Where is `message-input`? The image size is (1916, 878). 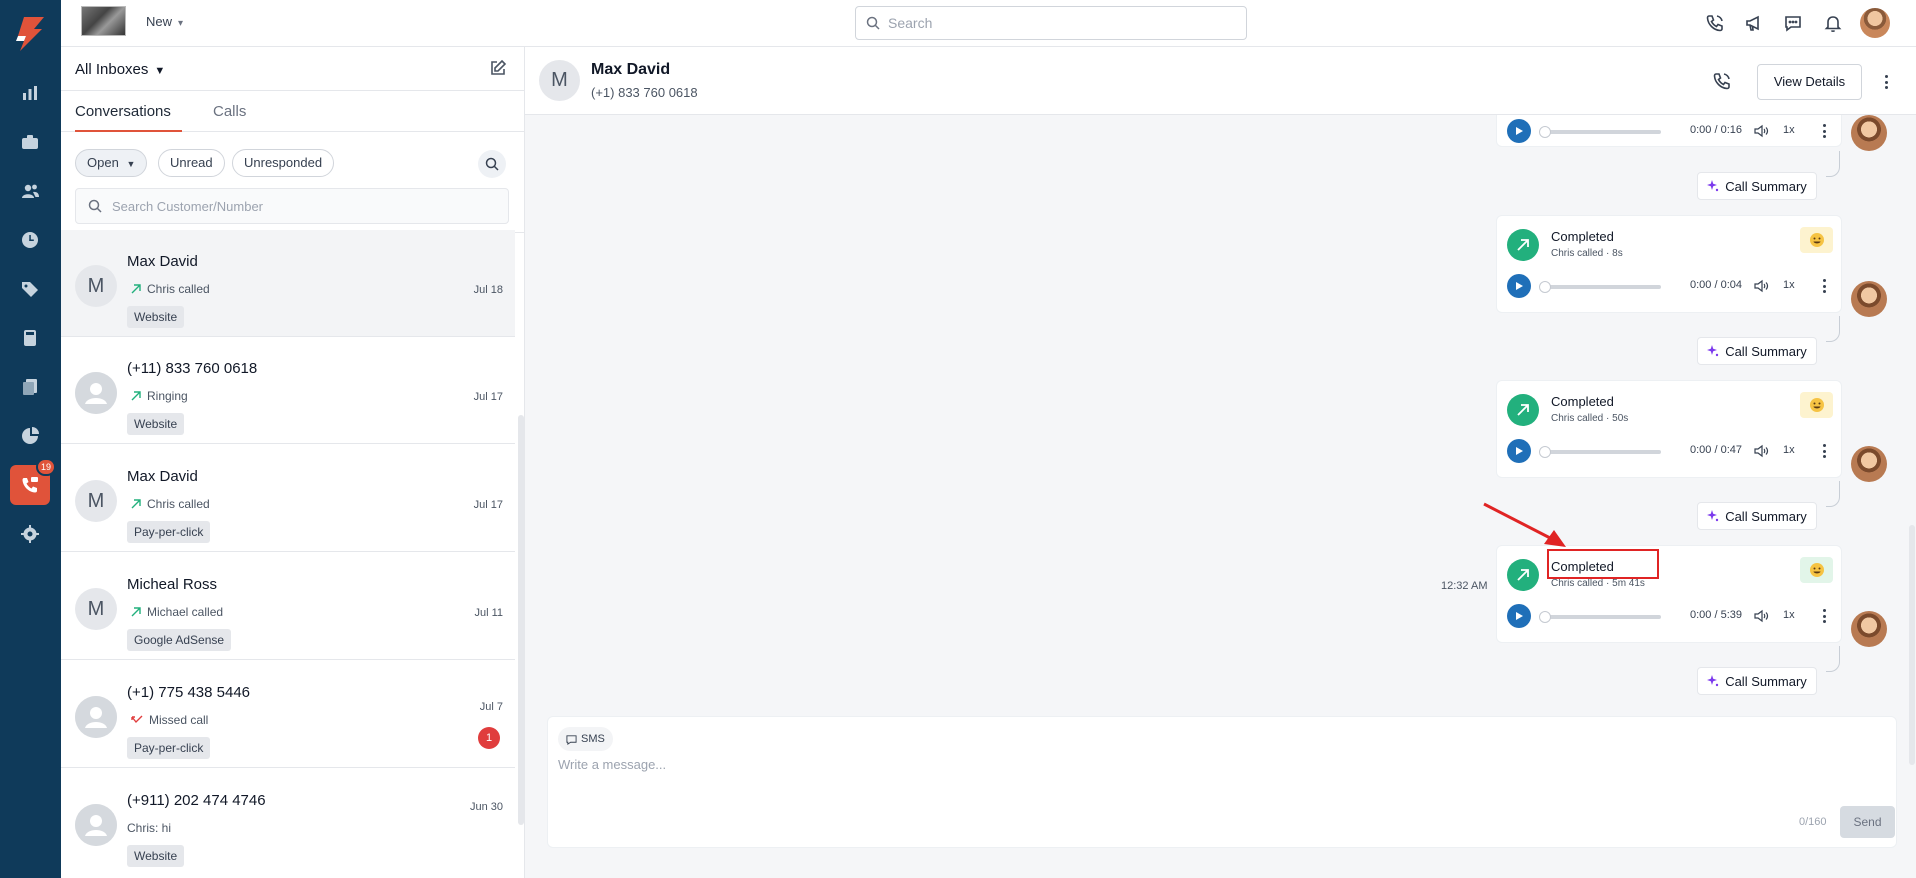 message-input is located at coordinates (1218, 777).